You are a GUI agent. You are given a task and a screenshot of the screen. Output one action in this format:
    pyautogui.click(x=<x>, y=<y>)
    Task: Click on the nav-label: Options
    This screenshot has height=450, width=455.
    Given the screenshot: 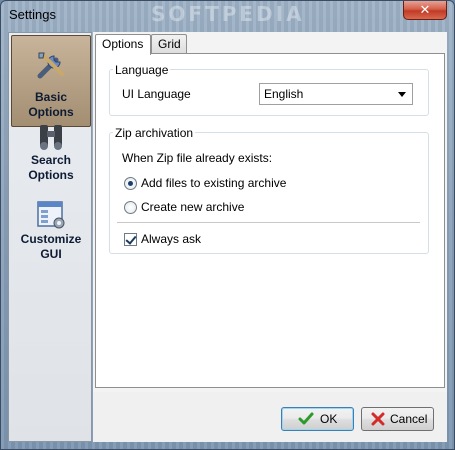 What is the action you would take?
    pyautogui.click(x=51, y=175)
    